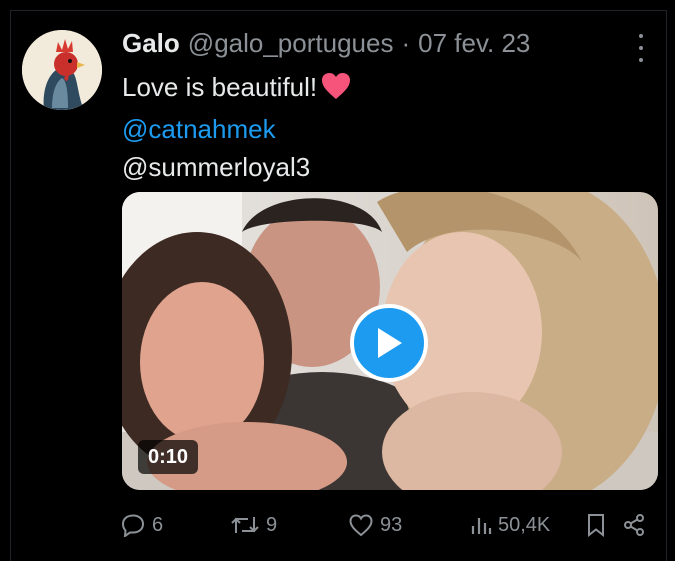 The height and width of the screenshot is (561, 675). I want to click on bookmark-icon, so click(596, 525).